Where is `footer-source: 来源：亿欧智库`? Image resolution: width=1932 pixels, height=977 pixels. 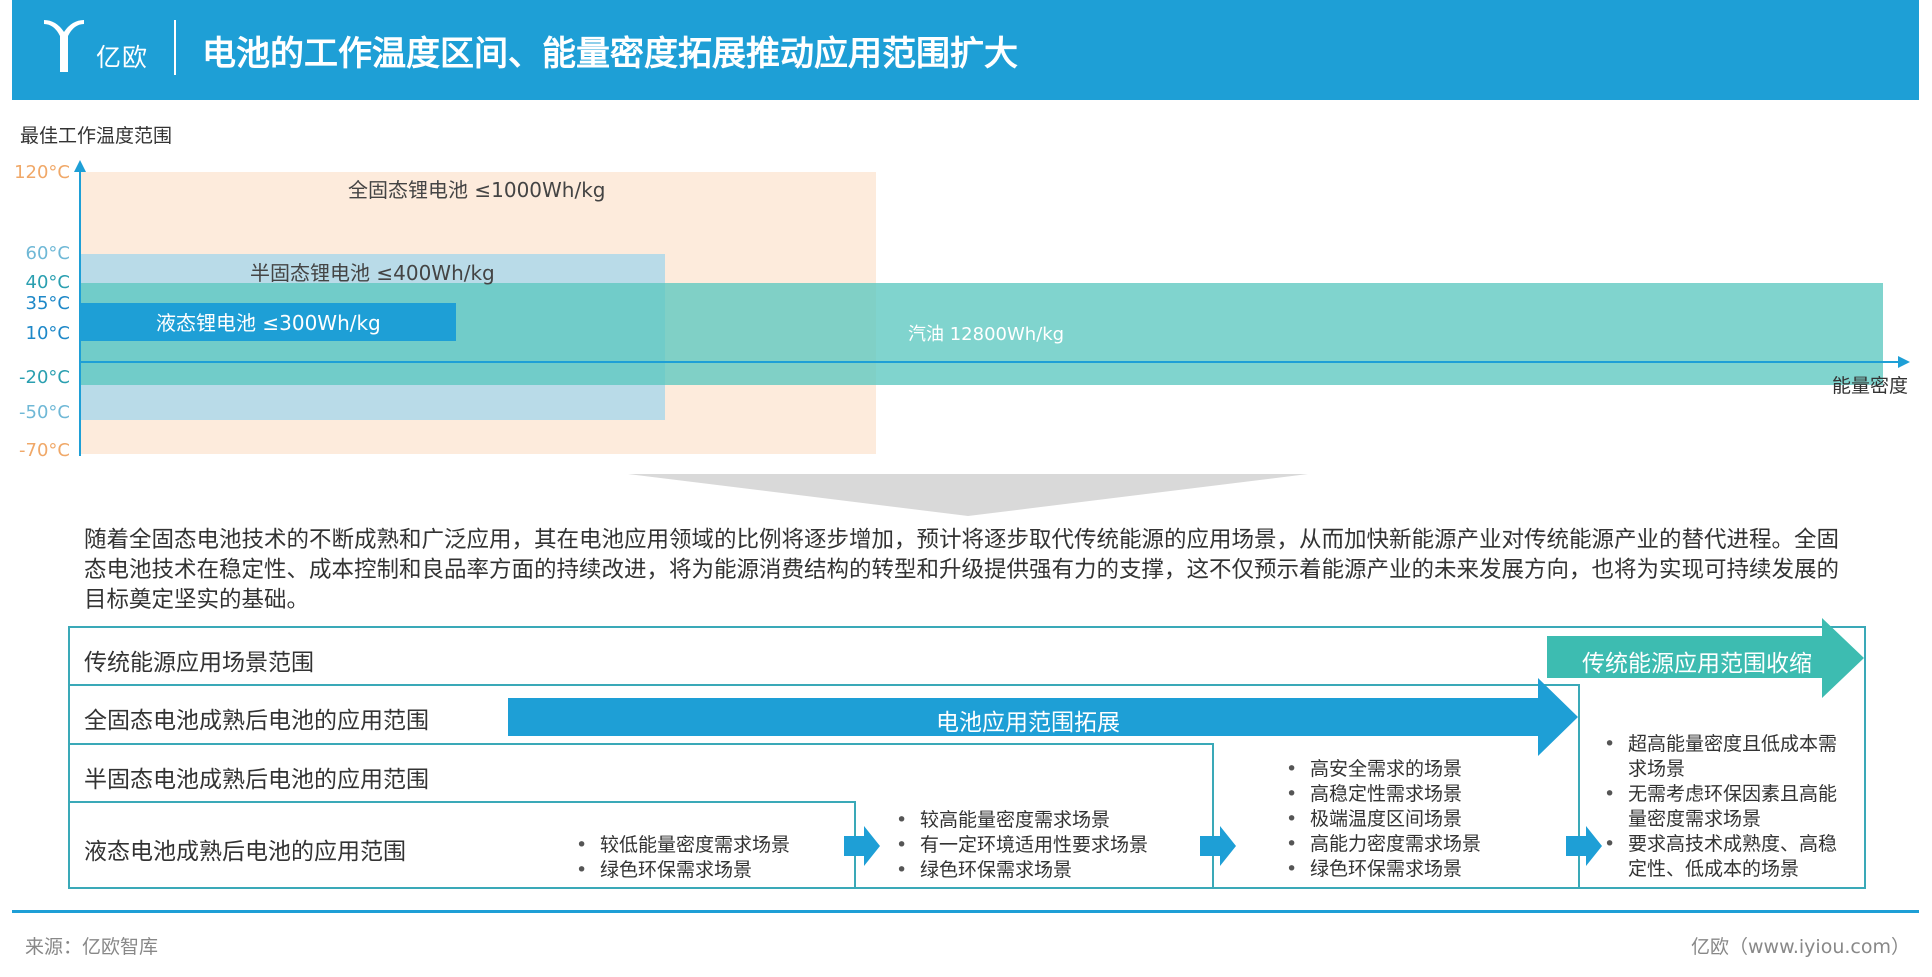 footer-source: 来源：亿欧智库 is located at coordinates (92, 947).